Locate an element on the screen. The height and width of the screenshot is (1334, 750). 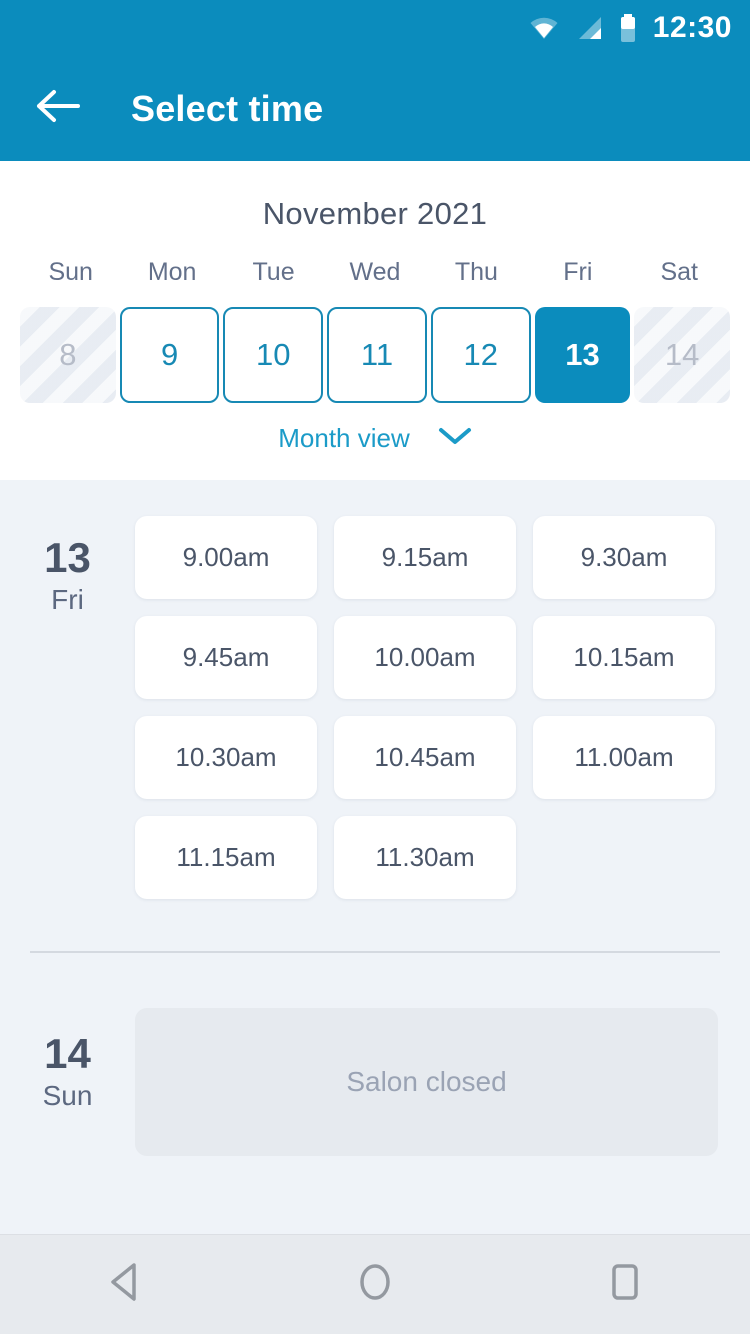
day-cell-11: 11 is located at coordinates (377, 355).